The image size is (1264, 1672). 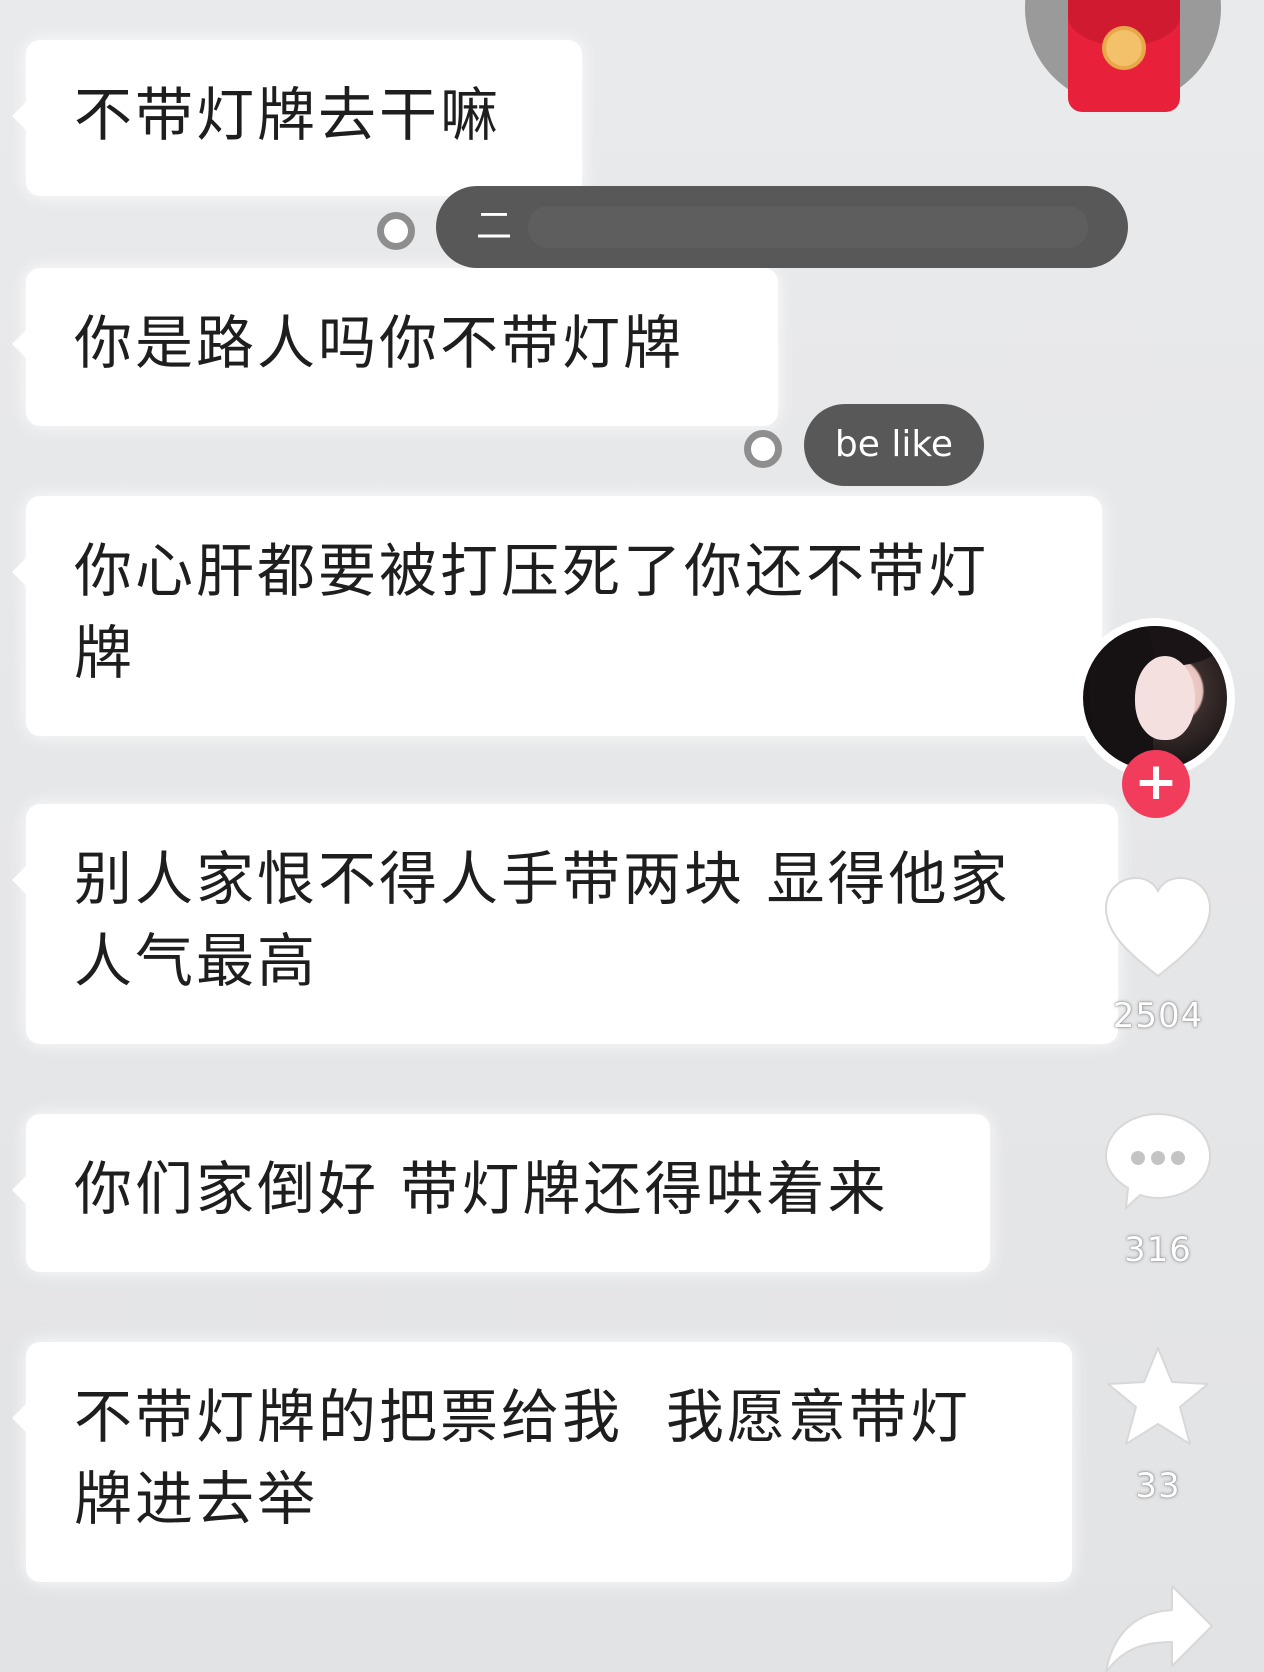 I want to click on danmaku-text: be like, so click(x=894, y=444).